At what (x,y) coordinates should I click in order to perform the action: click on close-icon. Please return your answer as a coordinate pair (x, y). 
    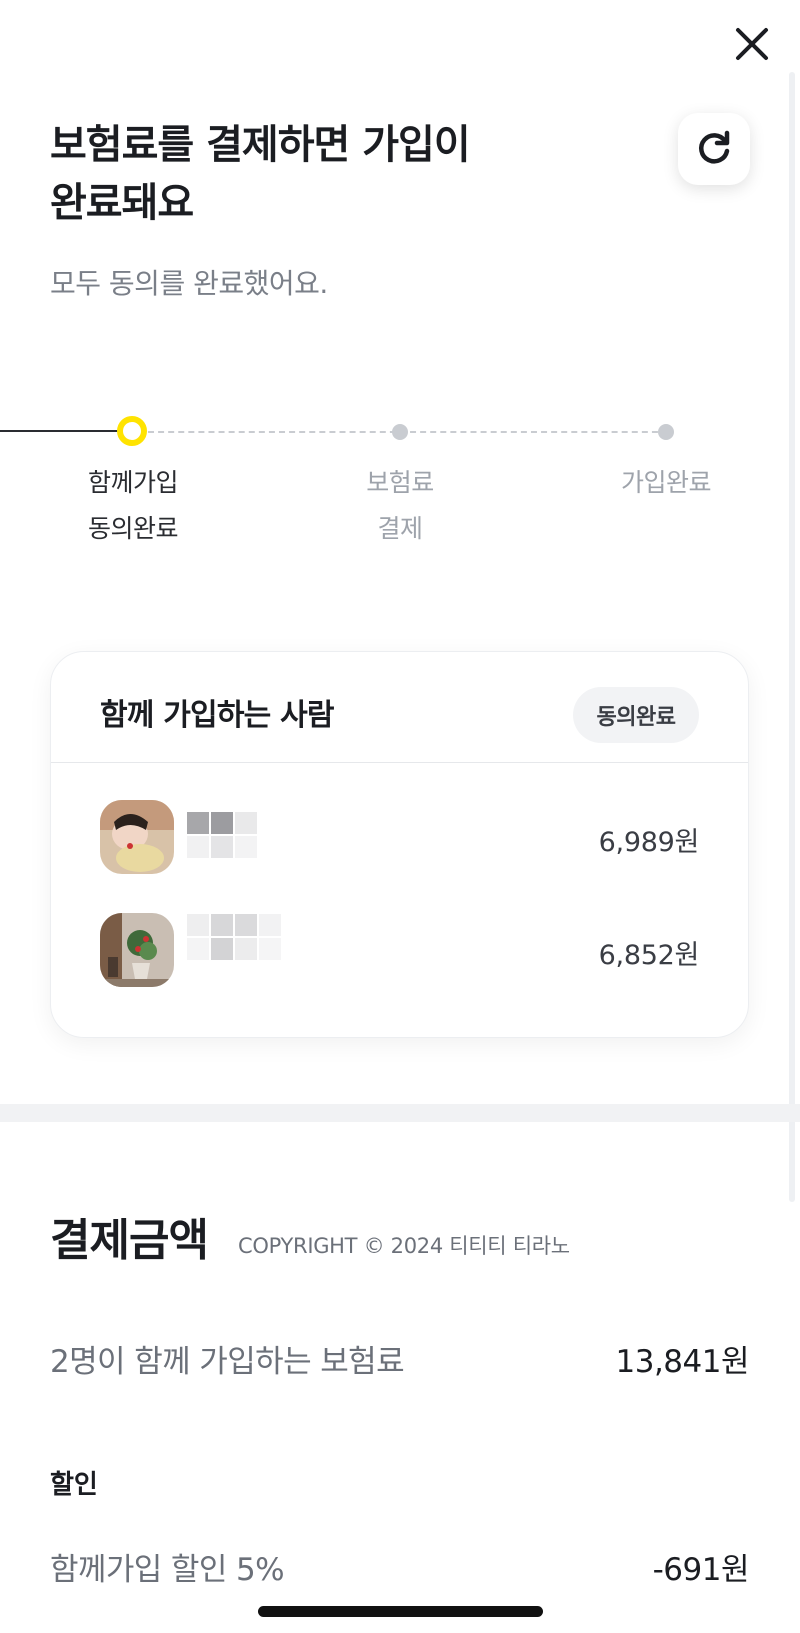
    Looking at the image, I should click on (752, 44).